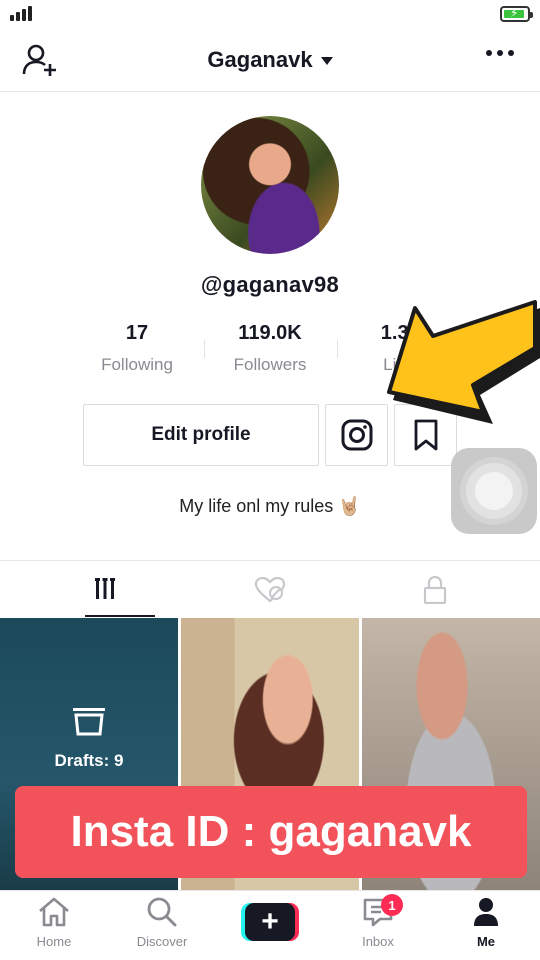  I want to click on profile-icon, so click(486, 912).